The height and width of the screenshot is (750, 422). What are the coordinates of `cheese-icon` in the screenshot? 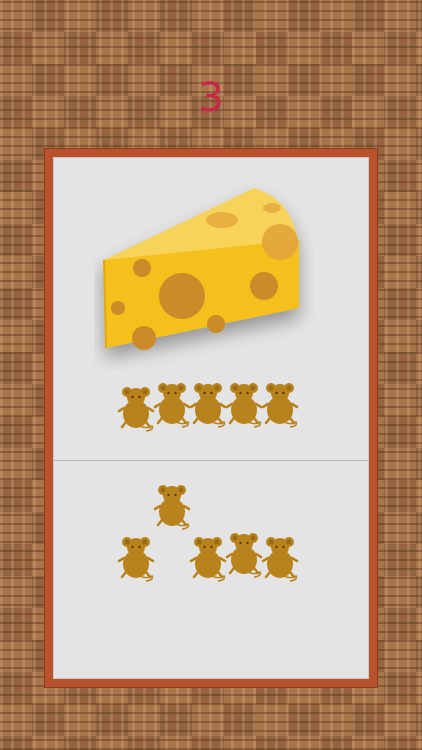 It's located at (204, 275).